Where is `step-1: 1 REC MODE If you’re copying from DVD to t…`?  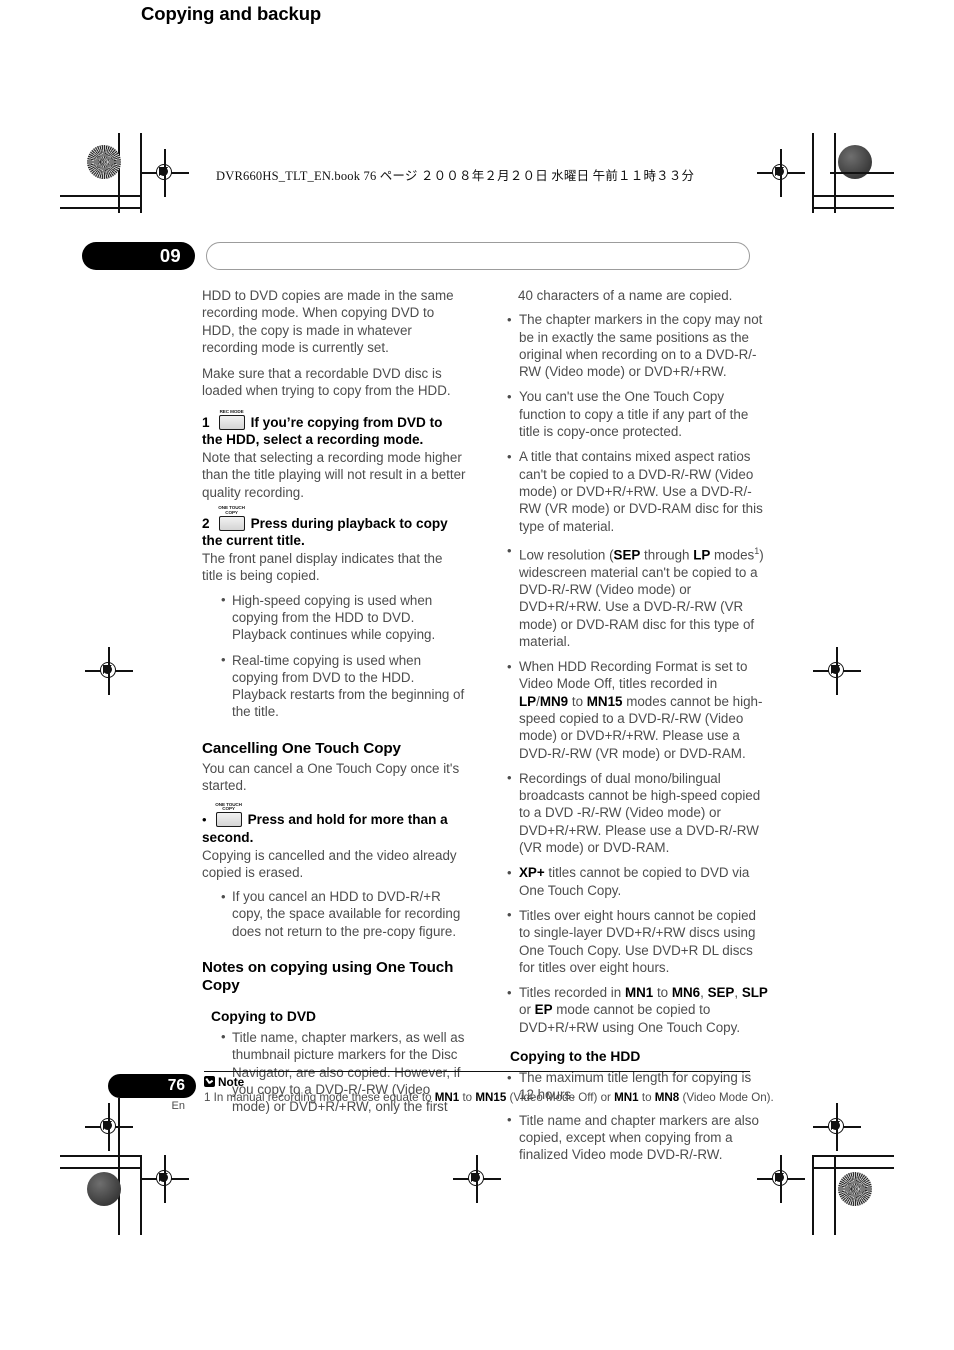 step-1: 1 REC MODE If you’re copying from DVD to t… is located at coordinates (334, 429).